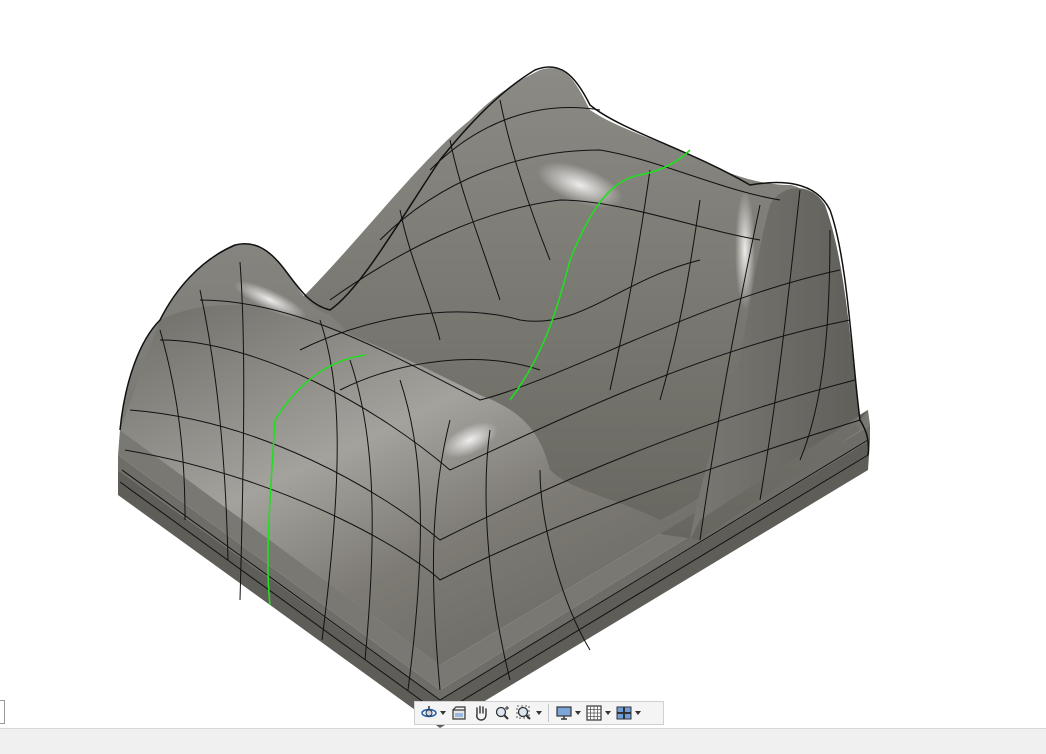  I want to click on grid-icon, so click(594, 713).